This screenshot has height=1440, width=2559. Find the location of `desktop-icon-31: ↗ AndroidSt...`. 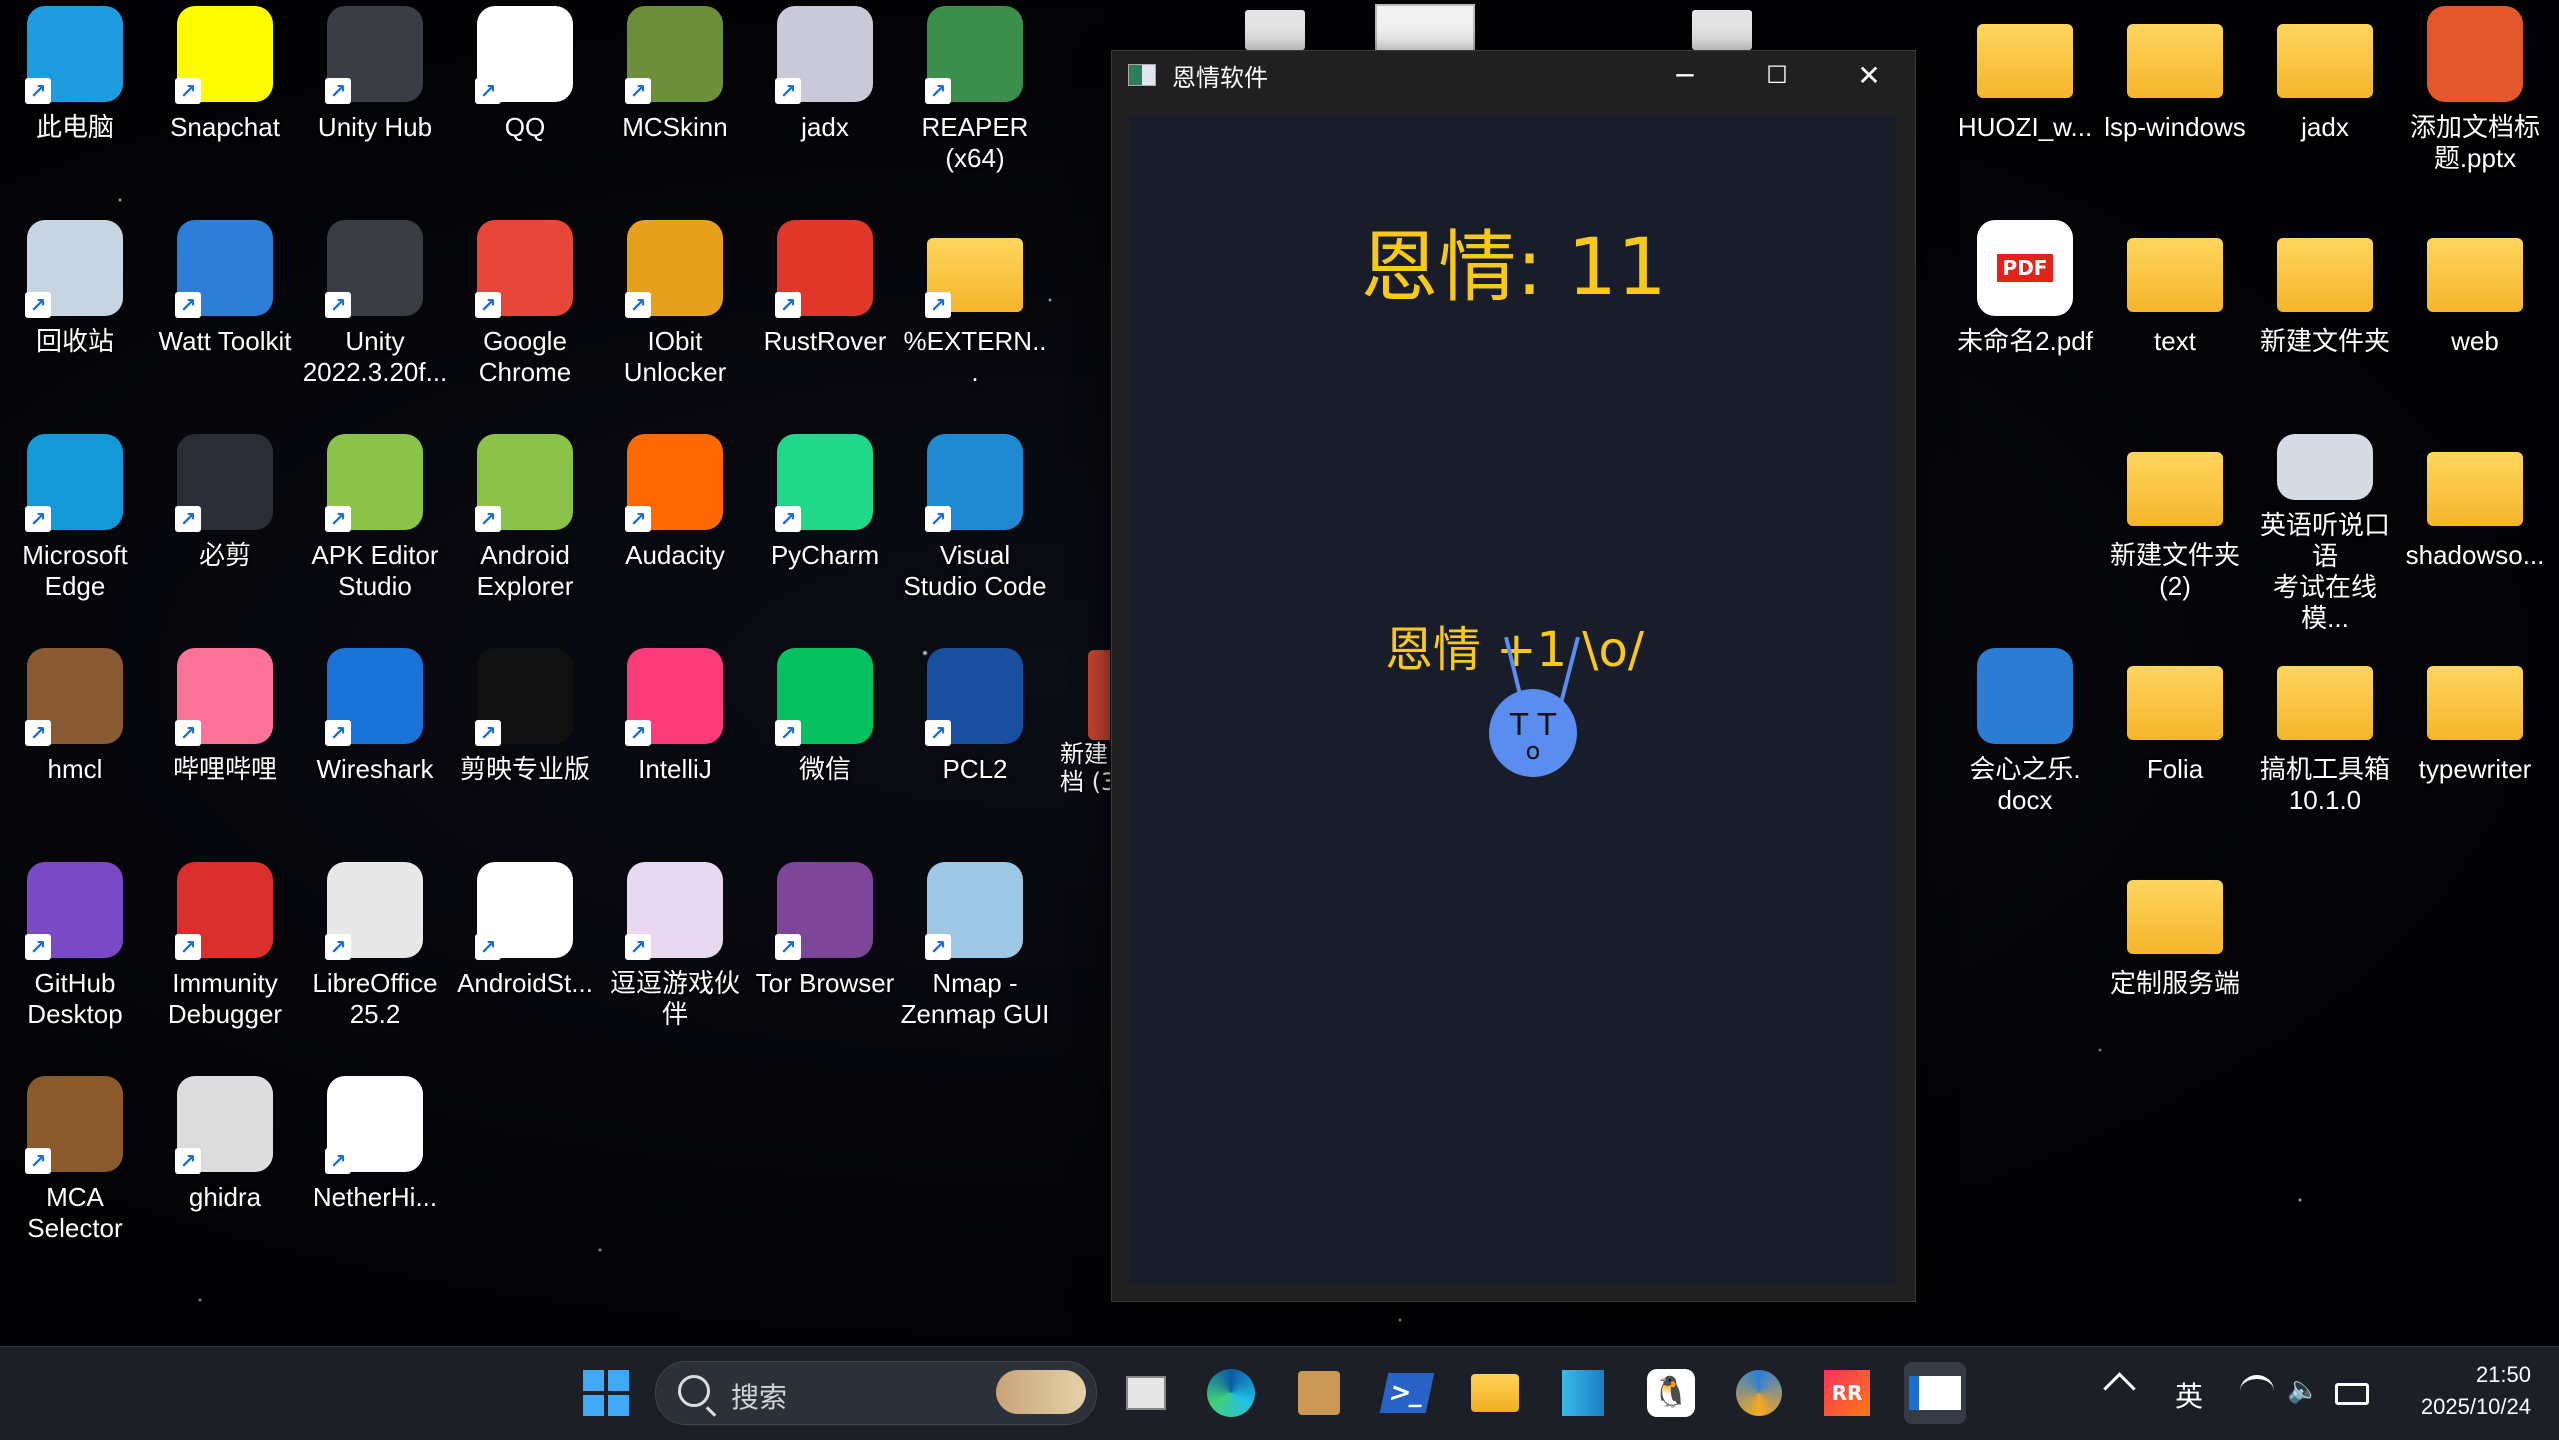

desktop-icon-31: ↗ AndroidSt... is located at coordinates (525, 962).